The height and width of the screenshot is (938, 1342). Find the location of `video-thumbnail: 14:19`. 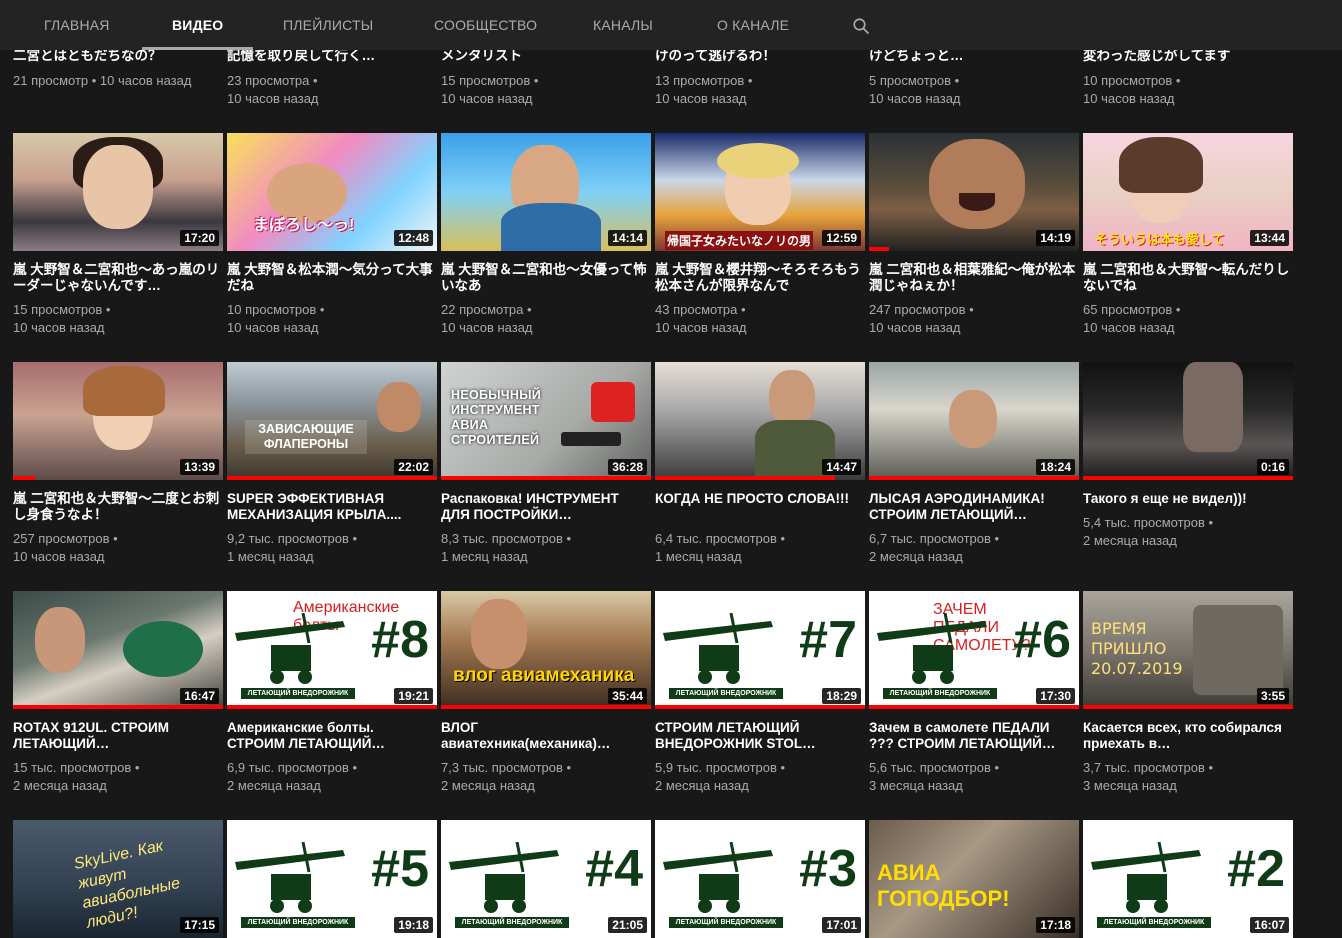

video-thumbnail: 14:19 is located at coordinates (974, 192).